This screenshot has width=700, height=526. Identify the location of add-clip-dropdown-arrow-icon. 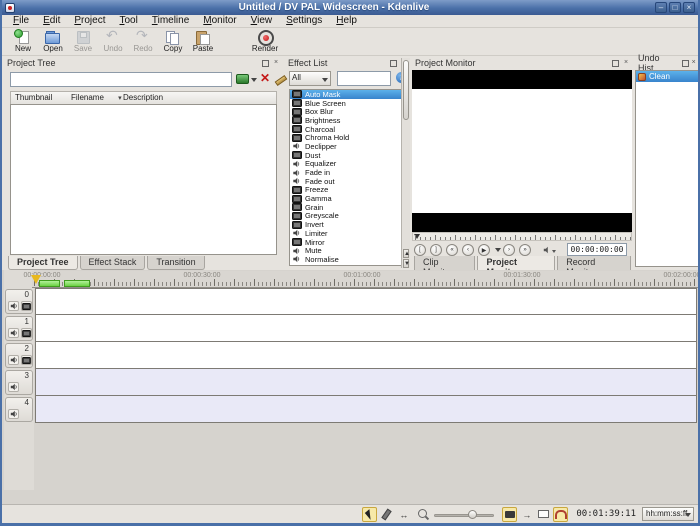
(254, 80).